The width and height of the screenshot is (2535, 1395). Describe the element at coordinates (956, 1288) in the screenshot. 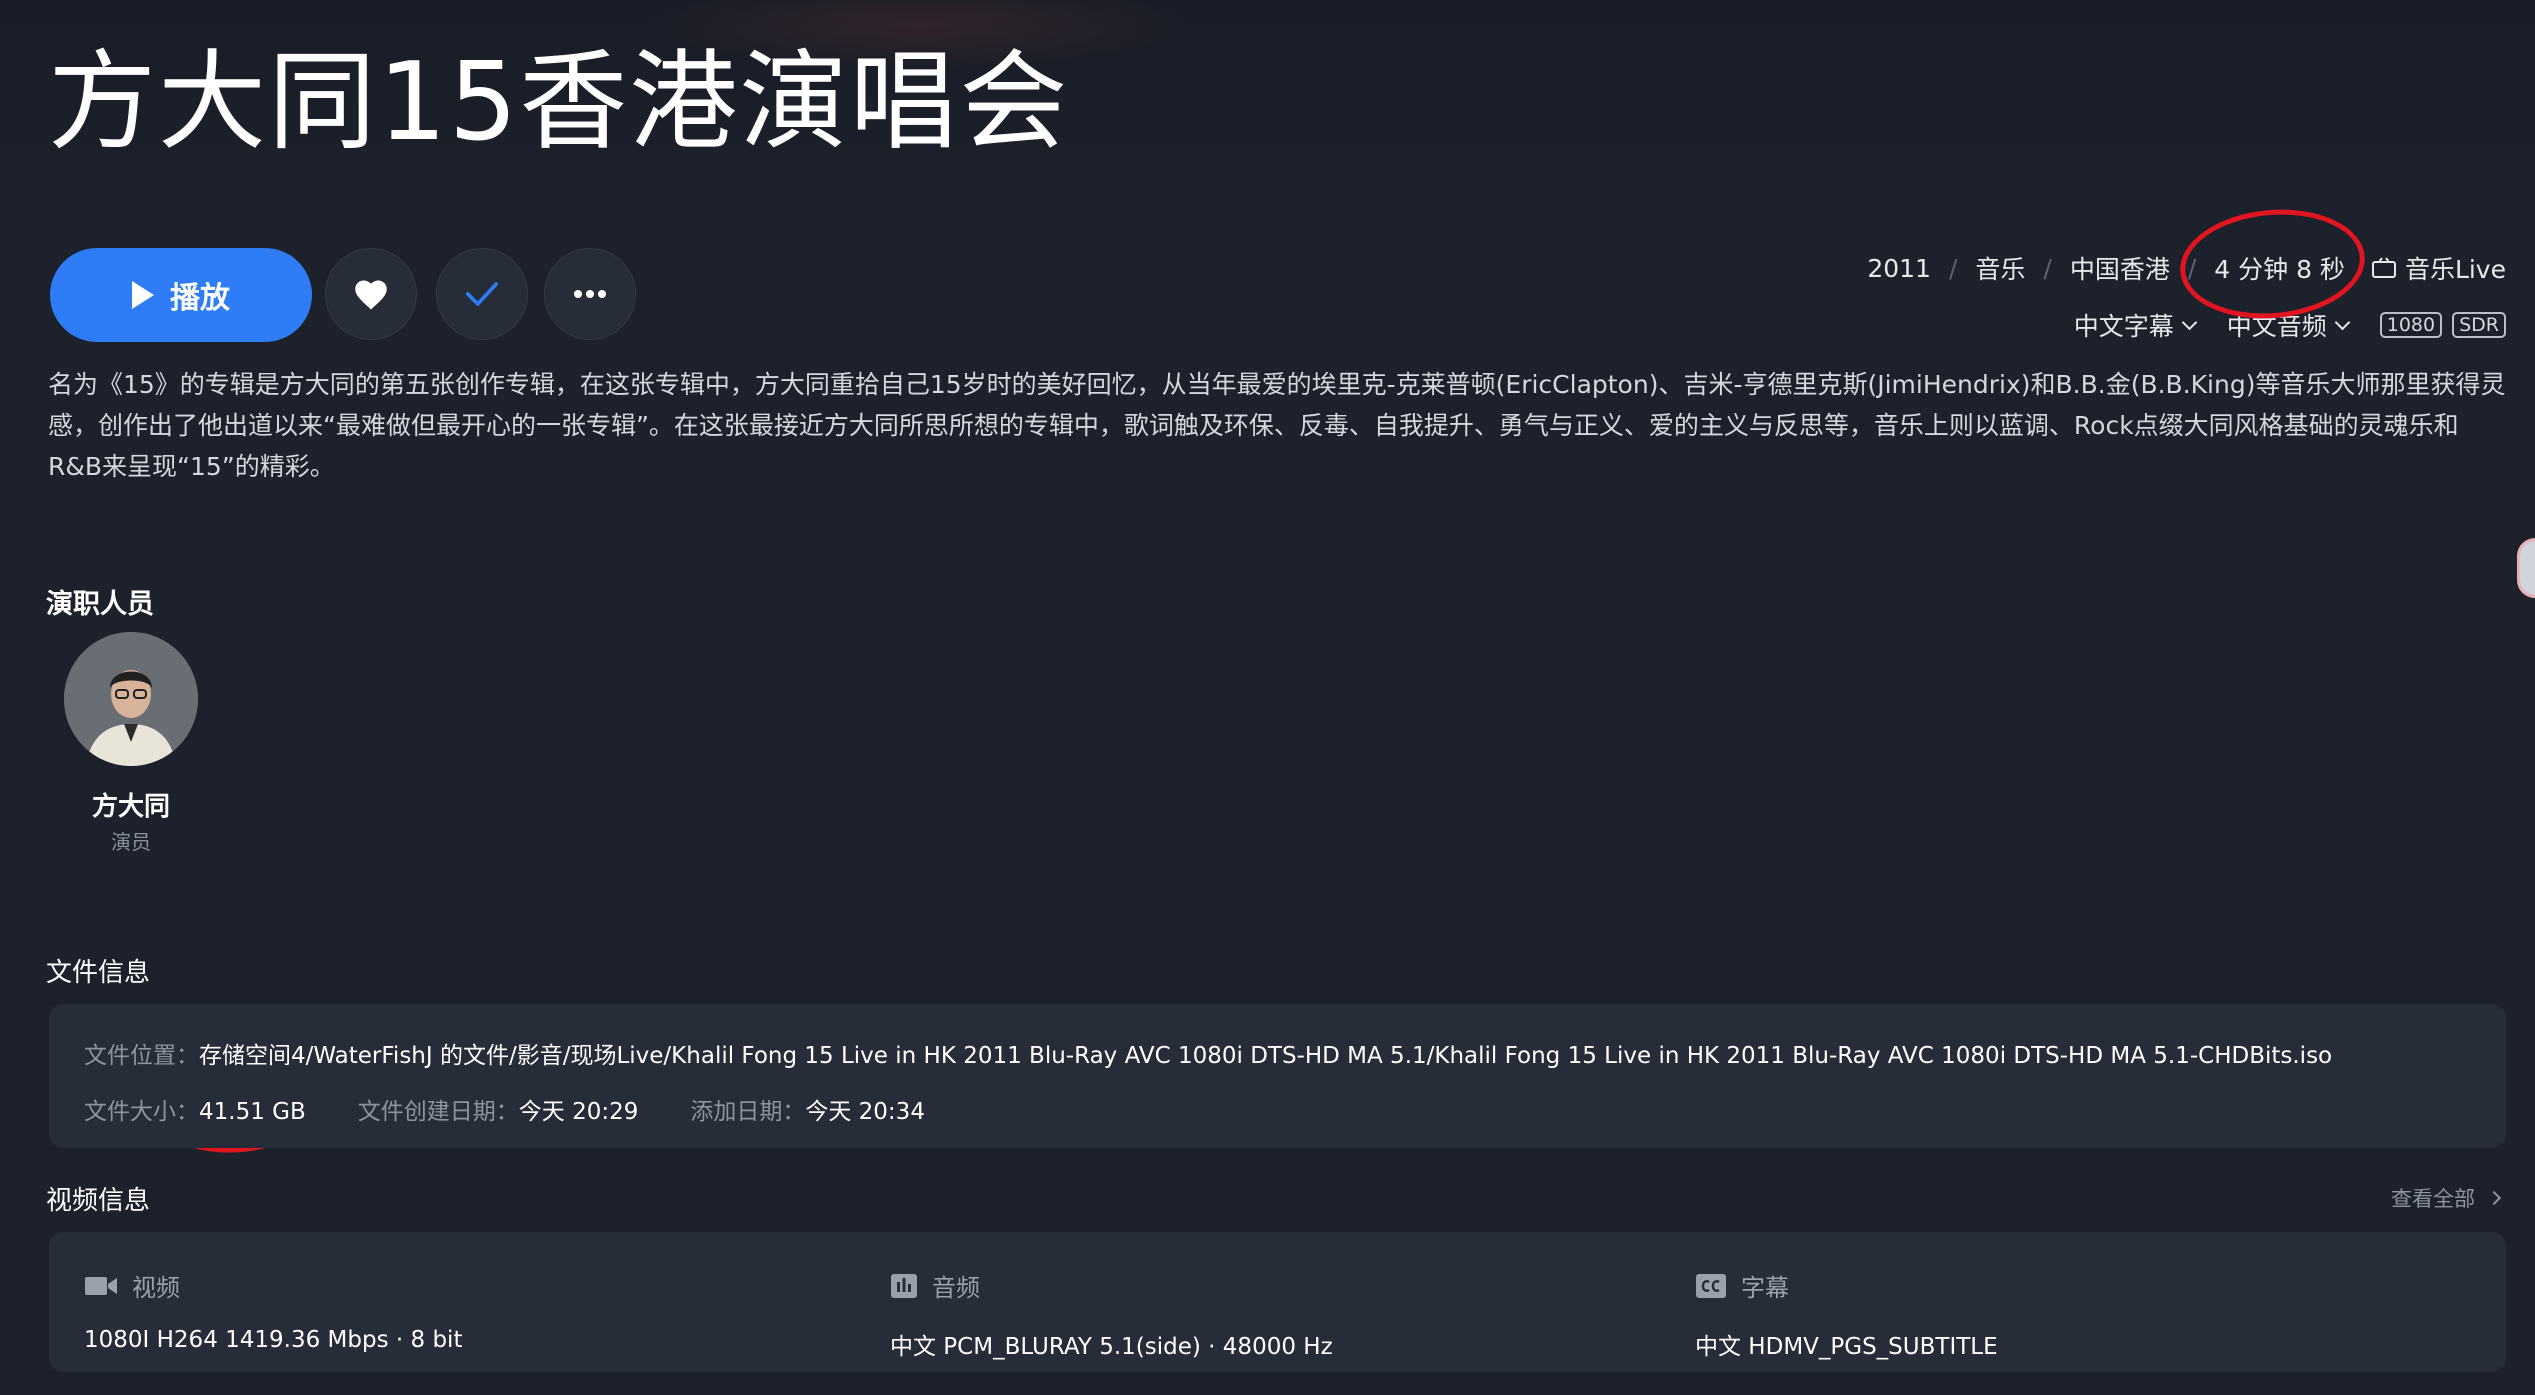

I see `audio-stream-label: 音频` at that location.